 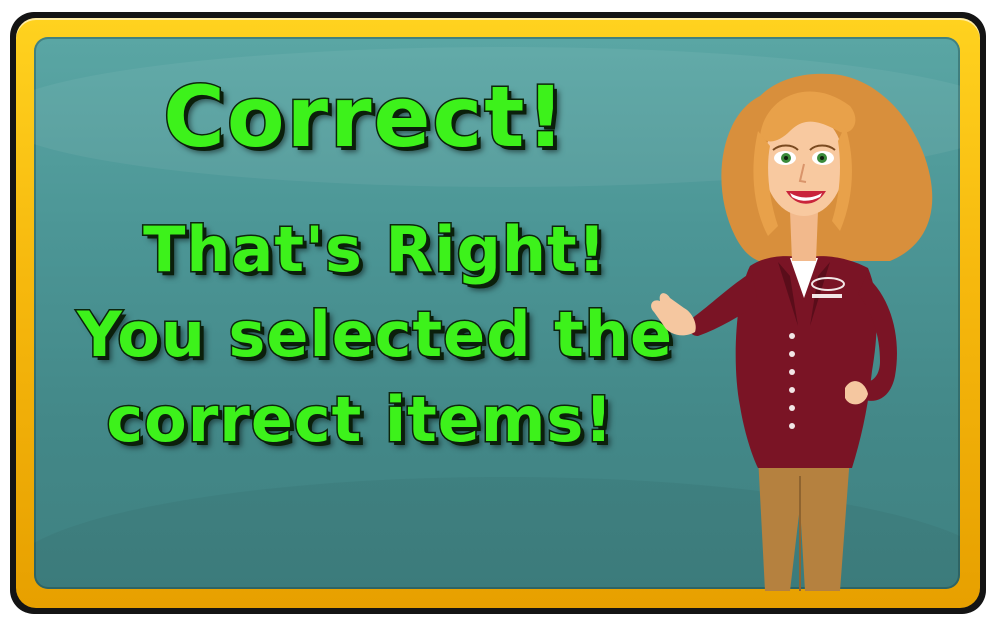 What do you see at coordinates (364, 117) in the screenshot?
I see `feedback-headline: Correct!` at bounding box center [364, 117].